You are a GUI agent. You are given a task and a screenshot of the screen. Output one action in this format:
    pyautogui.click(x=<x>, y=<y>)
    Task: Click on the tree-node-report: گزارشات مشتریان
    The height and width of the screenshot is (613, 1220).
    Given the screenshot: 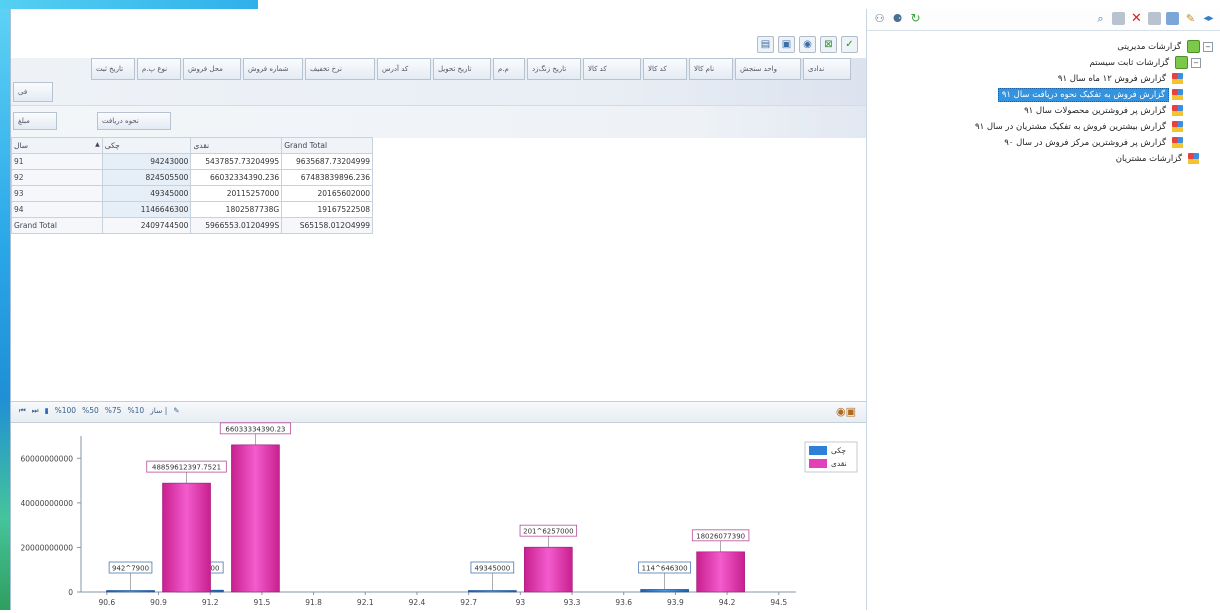 What is the action you would take?
    pyautogui.click(x=1043, y=159)
    